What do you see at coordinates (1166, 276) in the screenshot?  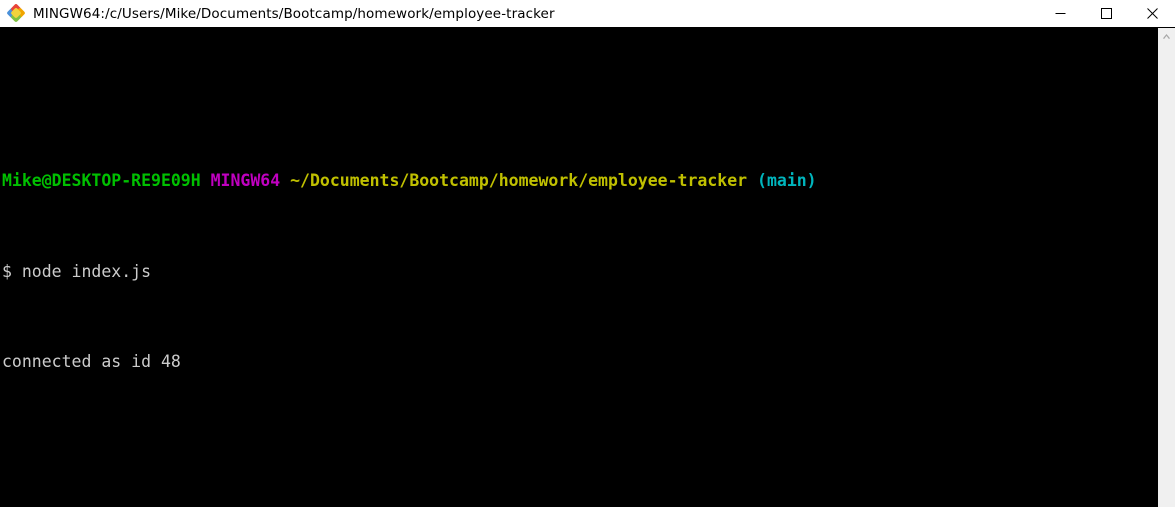 I see `scrollbar-track` at bounding box center [1166, 276].